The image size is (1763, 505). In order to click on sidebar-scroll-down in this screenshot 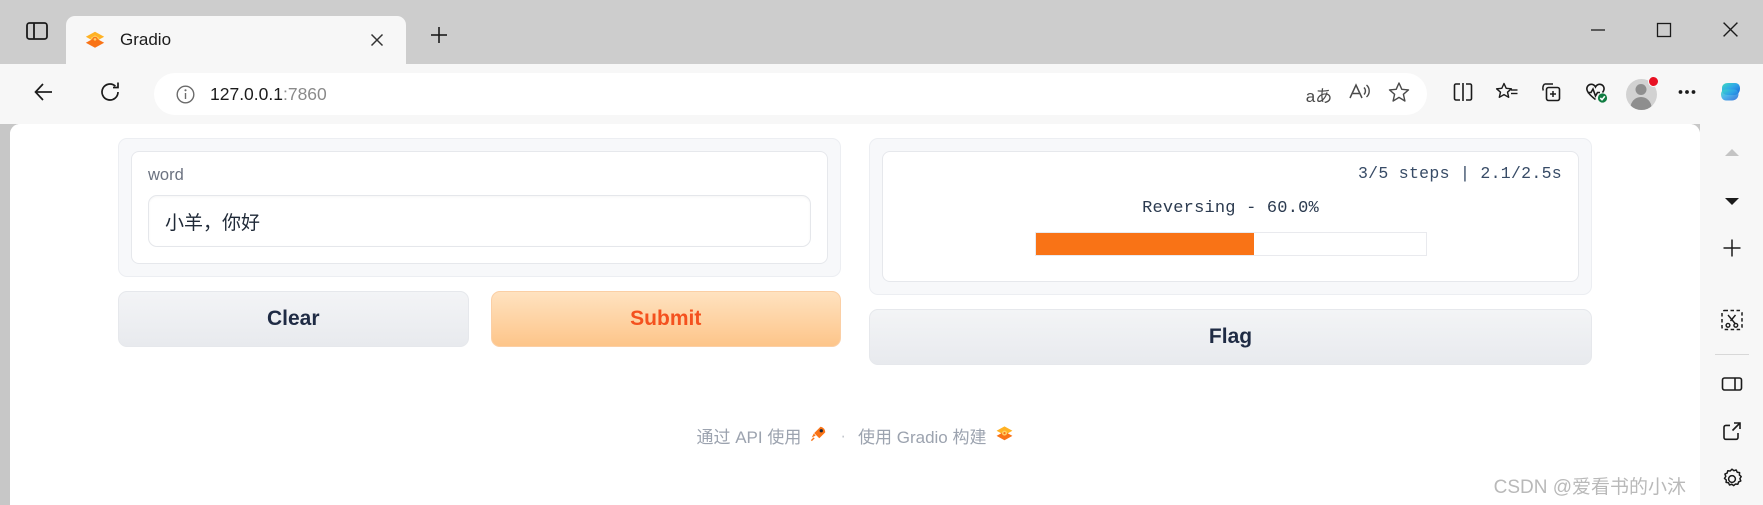, I will do `click(1732, 202)`.